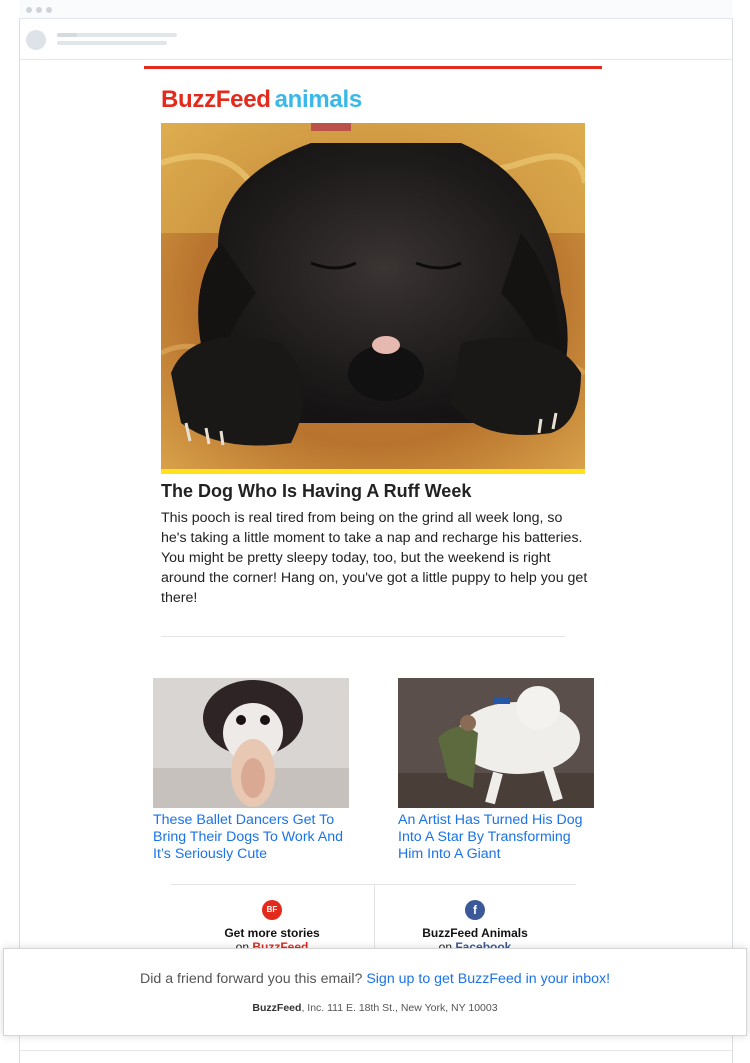  What do you see at coordinates (475, 933) in the screenshot?
I see `footer-right-title: BuzzFeed Animals` at bounding box center [475, 933].